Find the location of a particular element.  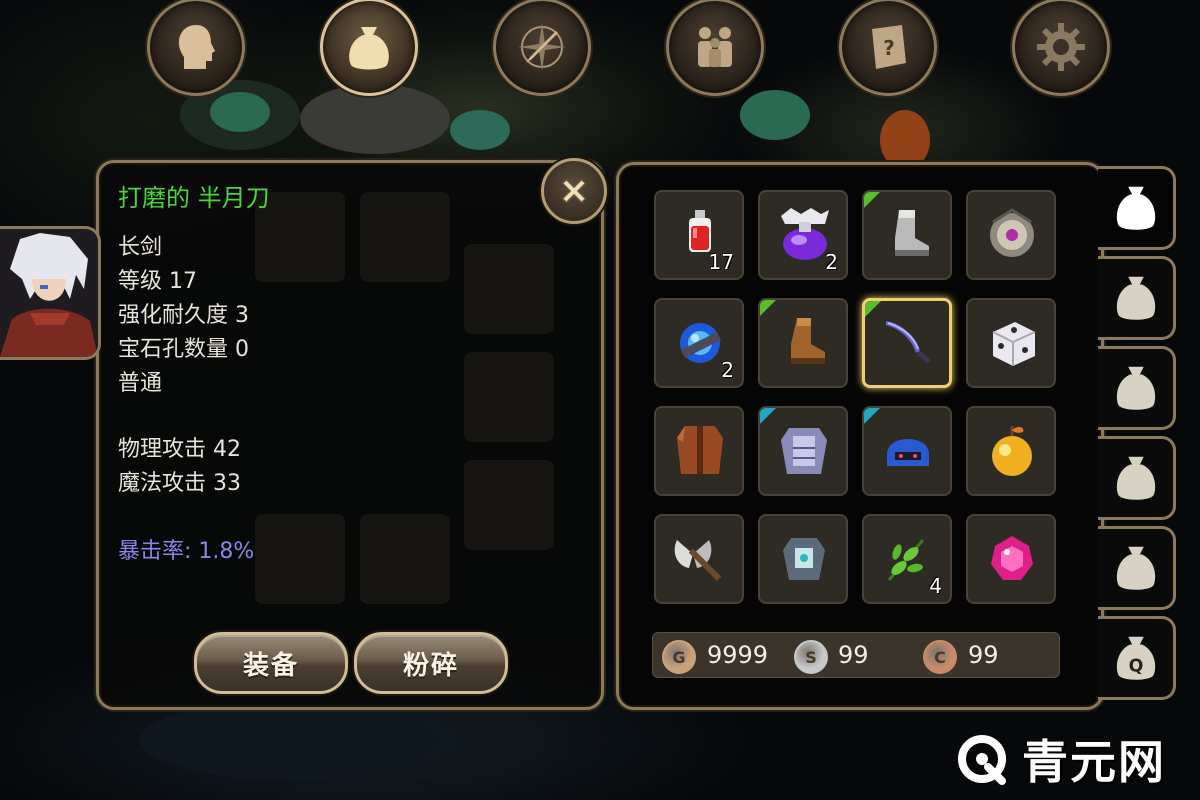

item-crit-rate: 暴击率: 1.8% is located at coordinates (186, 551).